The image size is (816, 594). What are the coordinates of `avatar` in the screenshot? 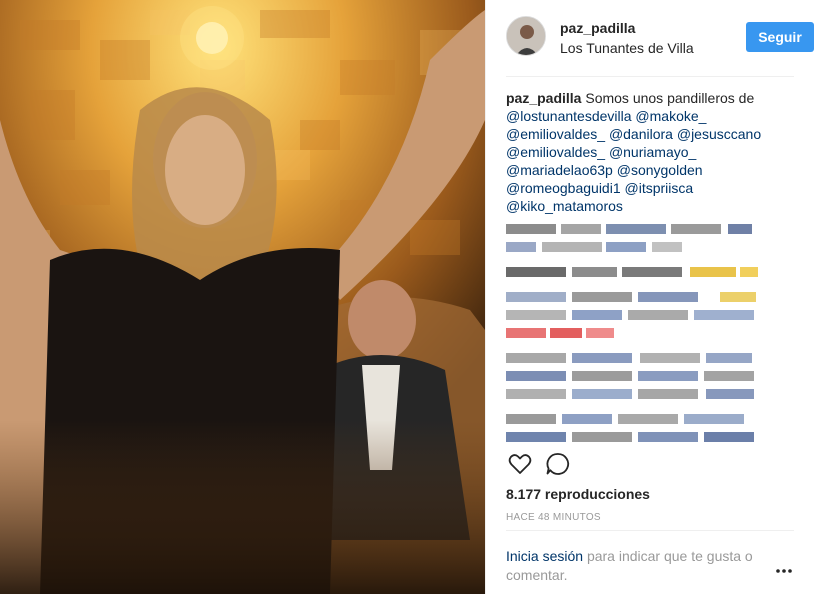 It's located at (526, 36).